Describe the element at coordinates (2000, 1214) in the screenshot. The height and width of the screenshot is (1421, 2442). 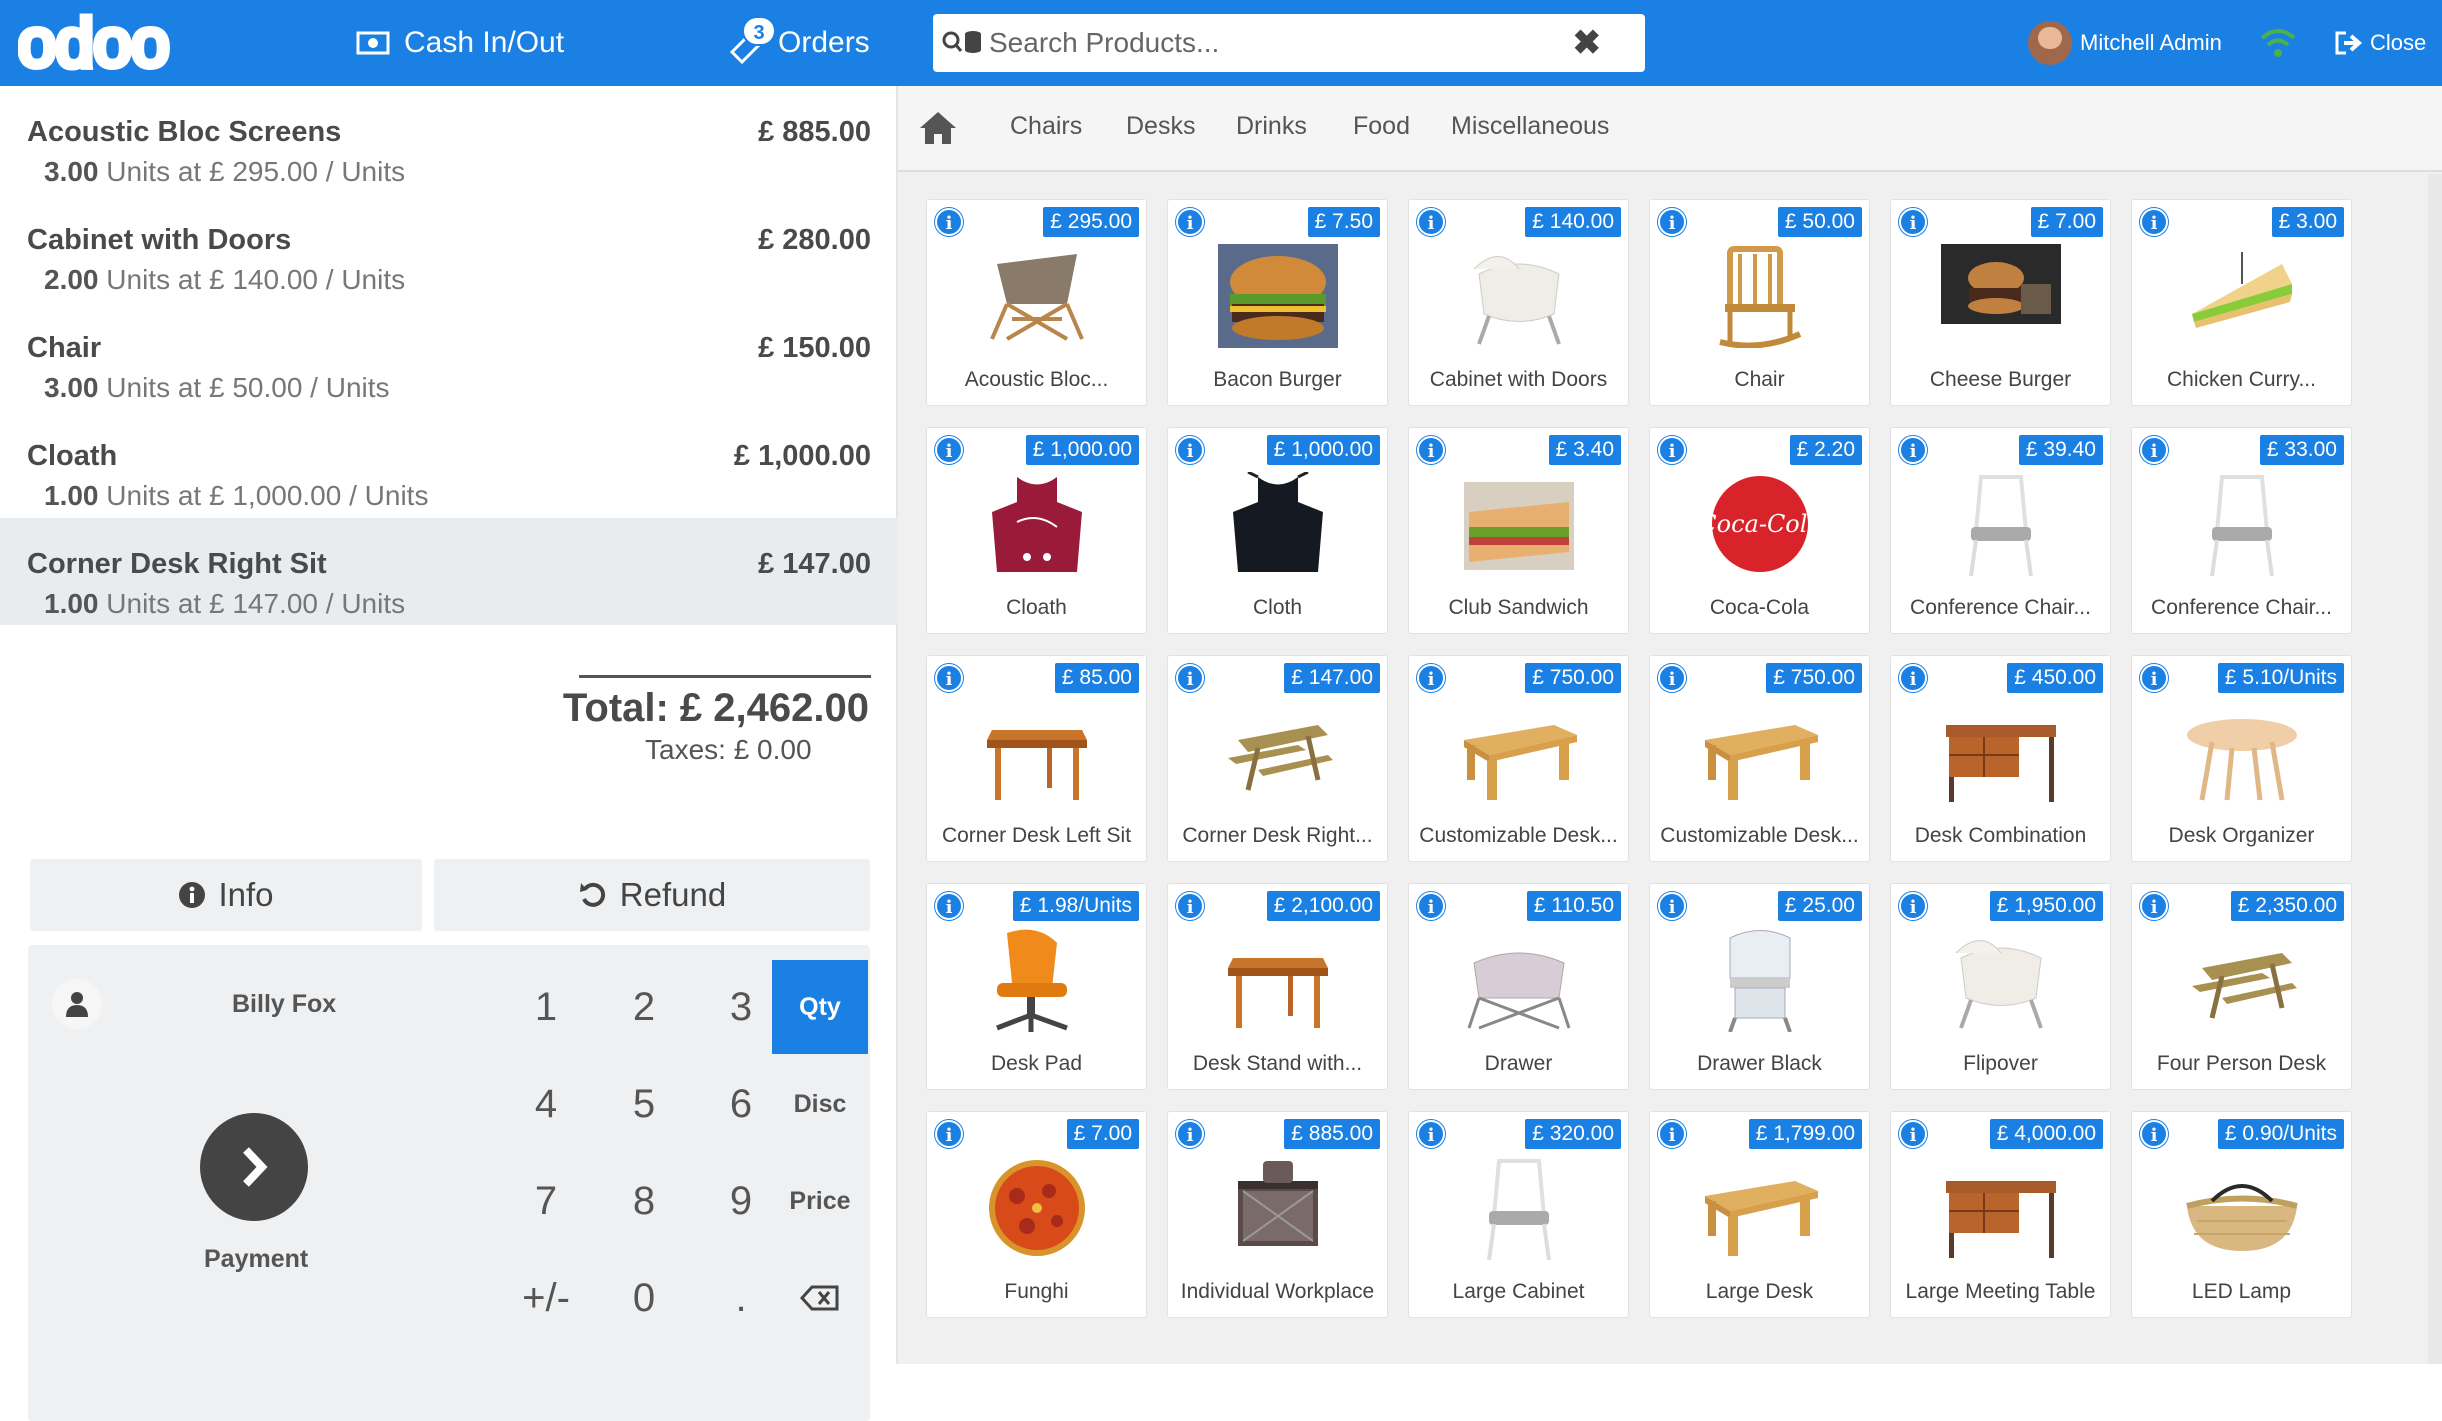
I see `product-card: i £ 4,000.00 Large Meeting Table` at that location.